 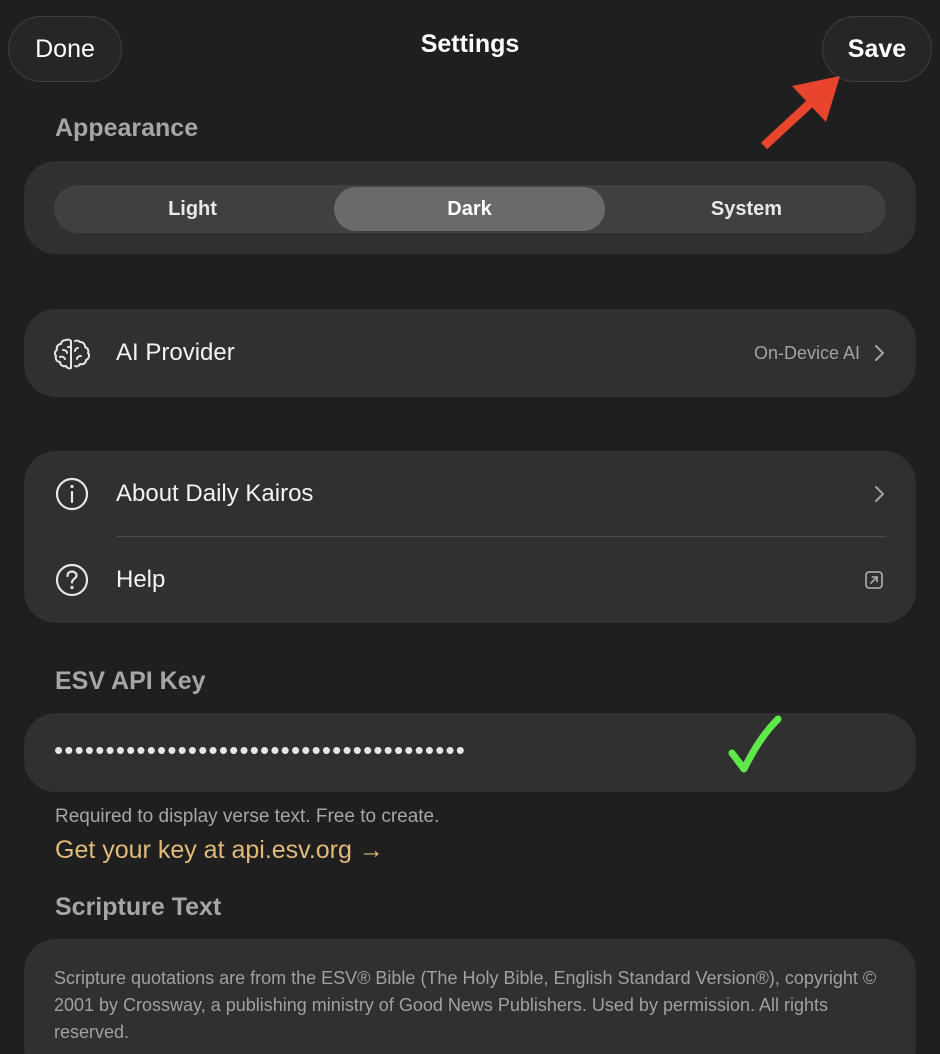 What do you see at coordinates (175, 352) in the screenshot?
I see `ai-provider-label: AI Provider` at bounding box center [175, 352].